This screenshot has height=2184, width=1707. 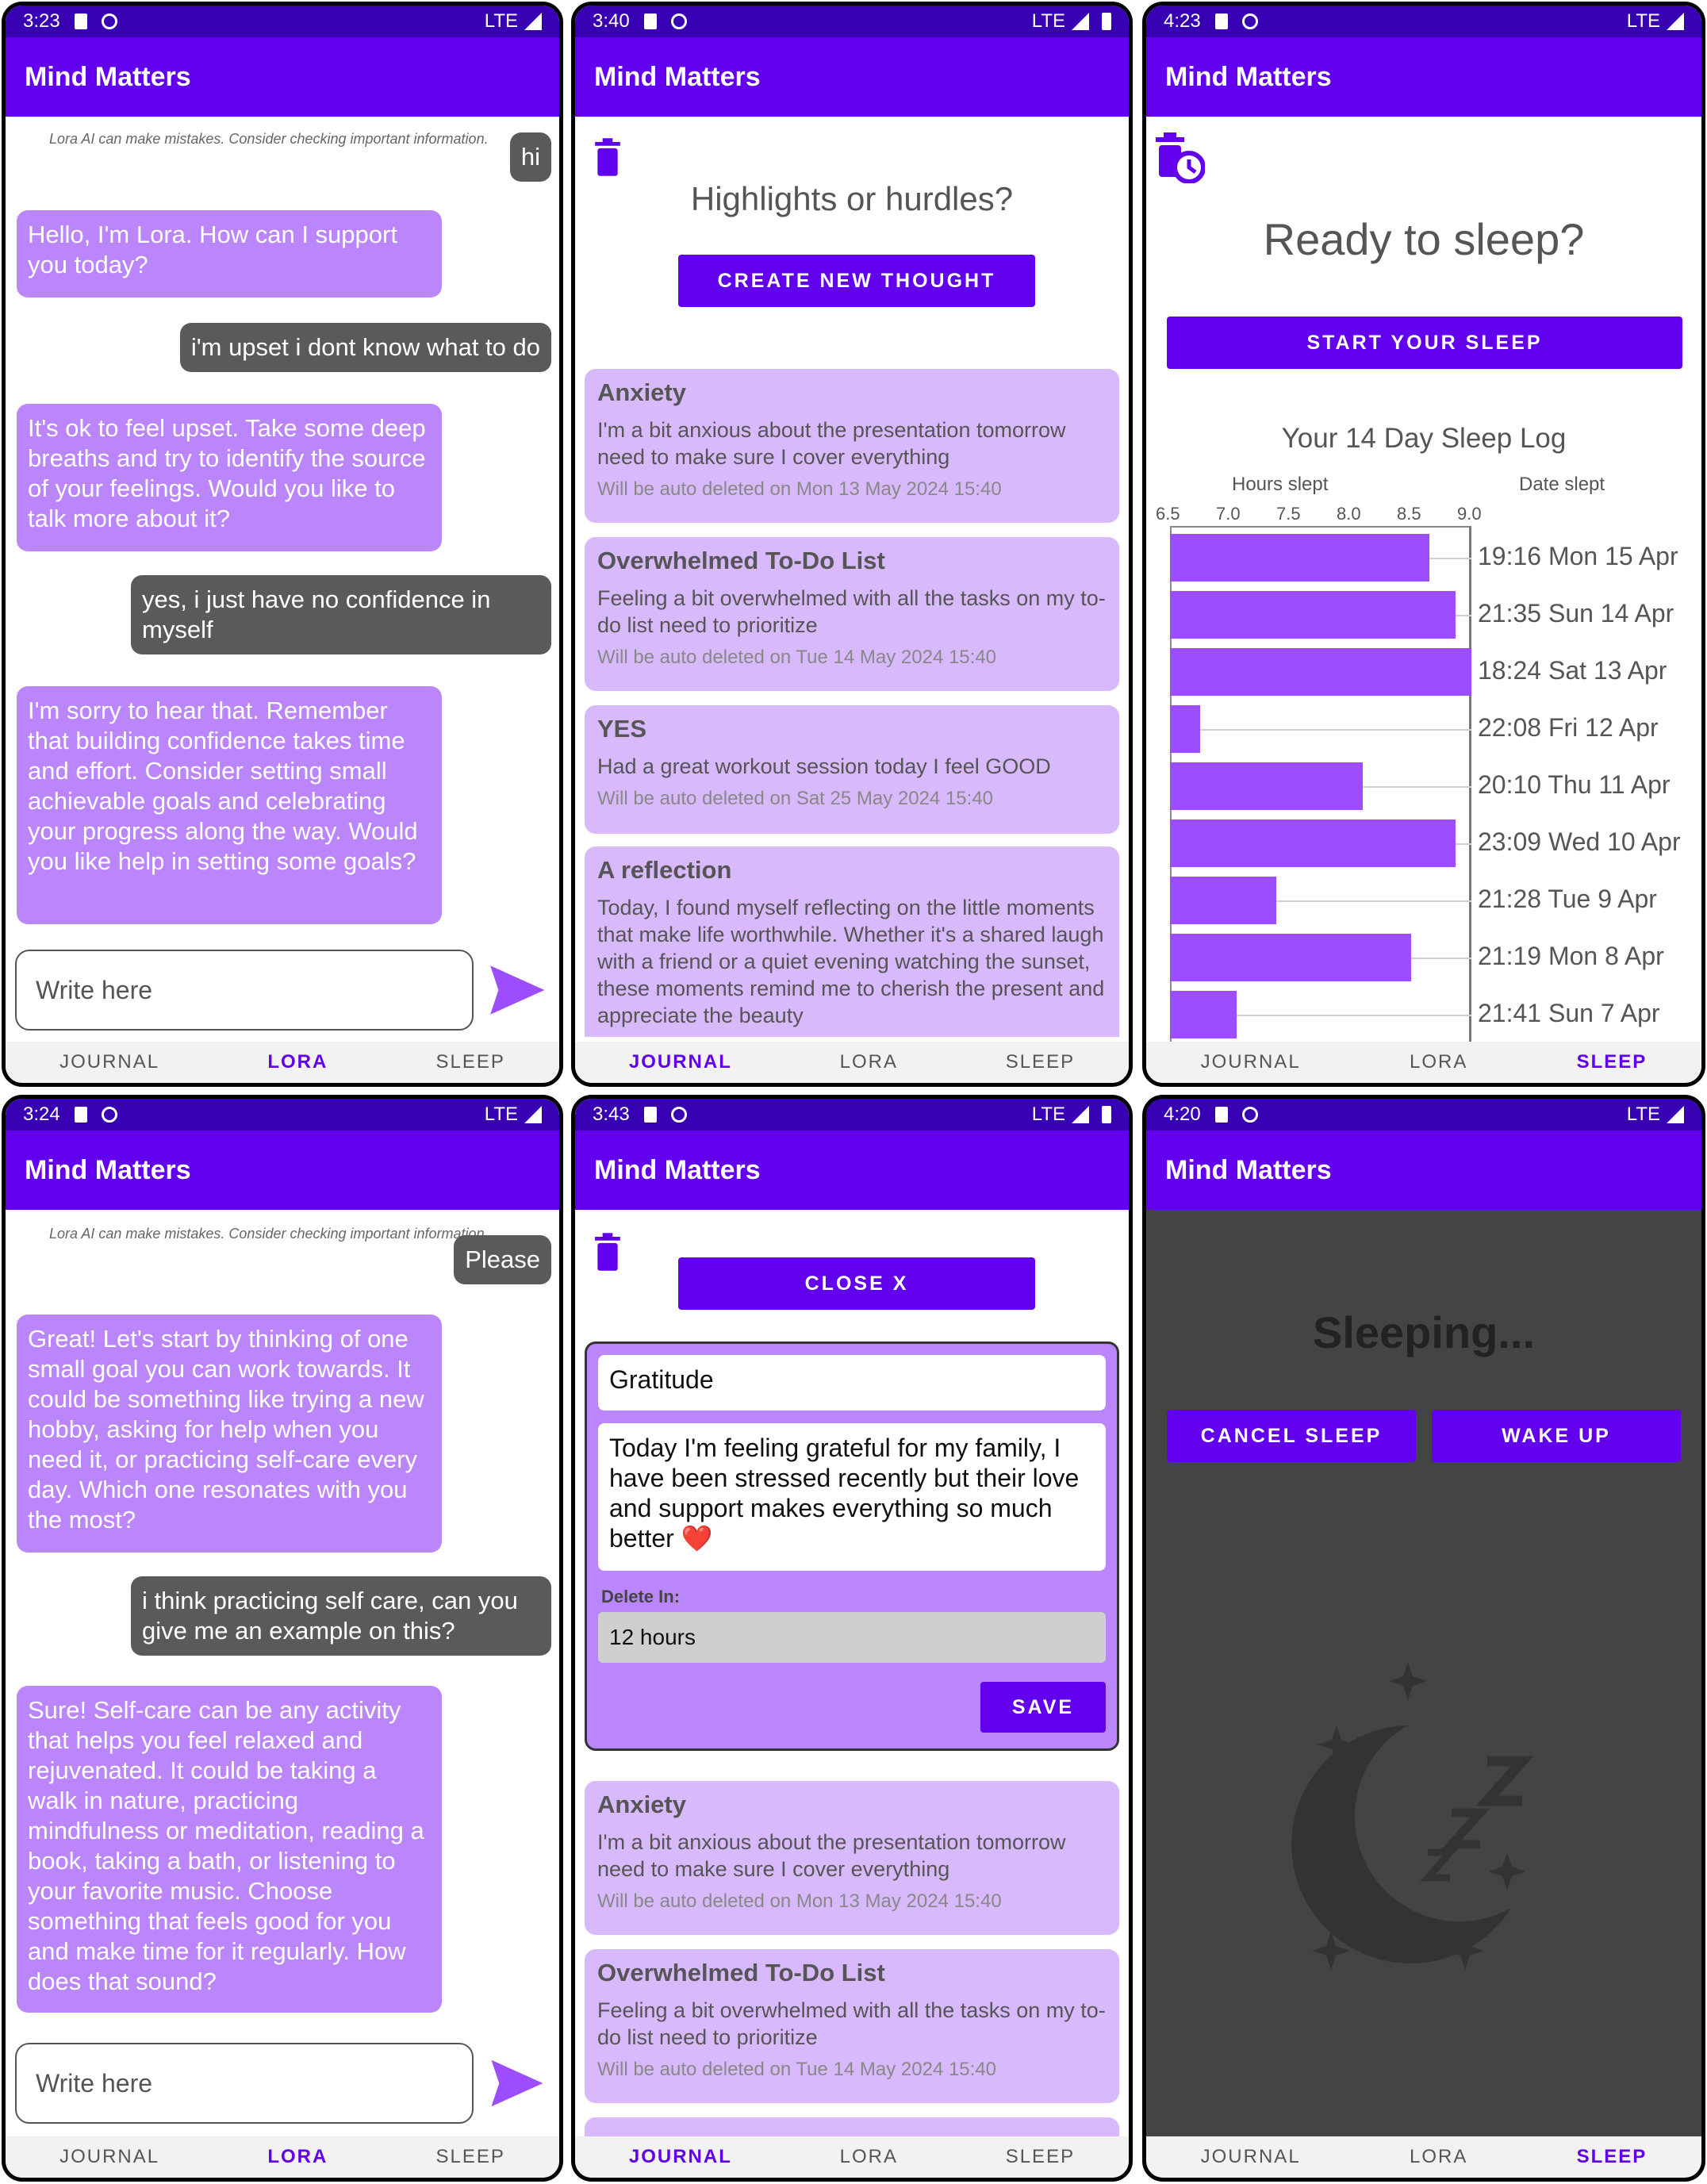 I want to click on entry-title-field: Gratitude, so click(x=852, y=1383).